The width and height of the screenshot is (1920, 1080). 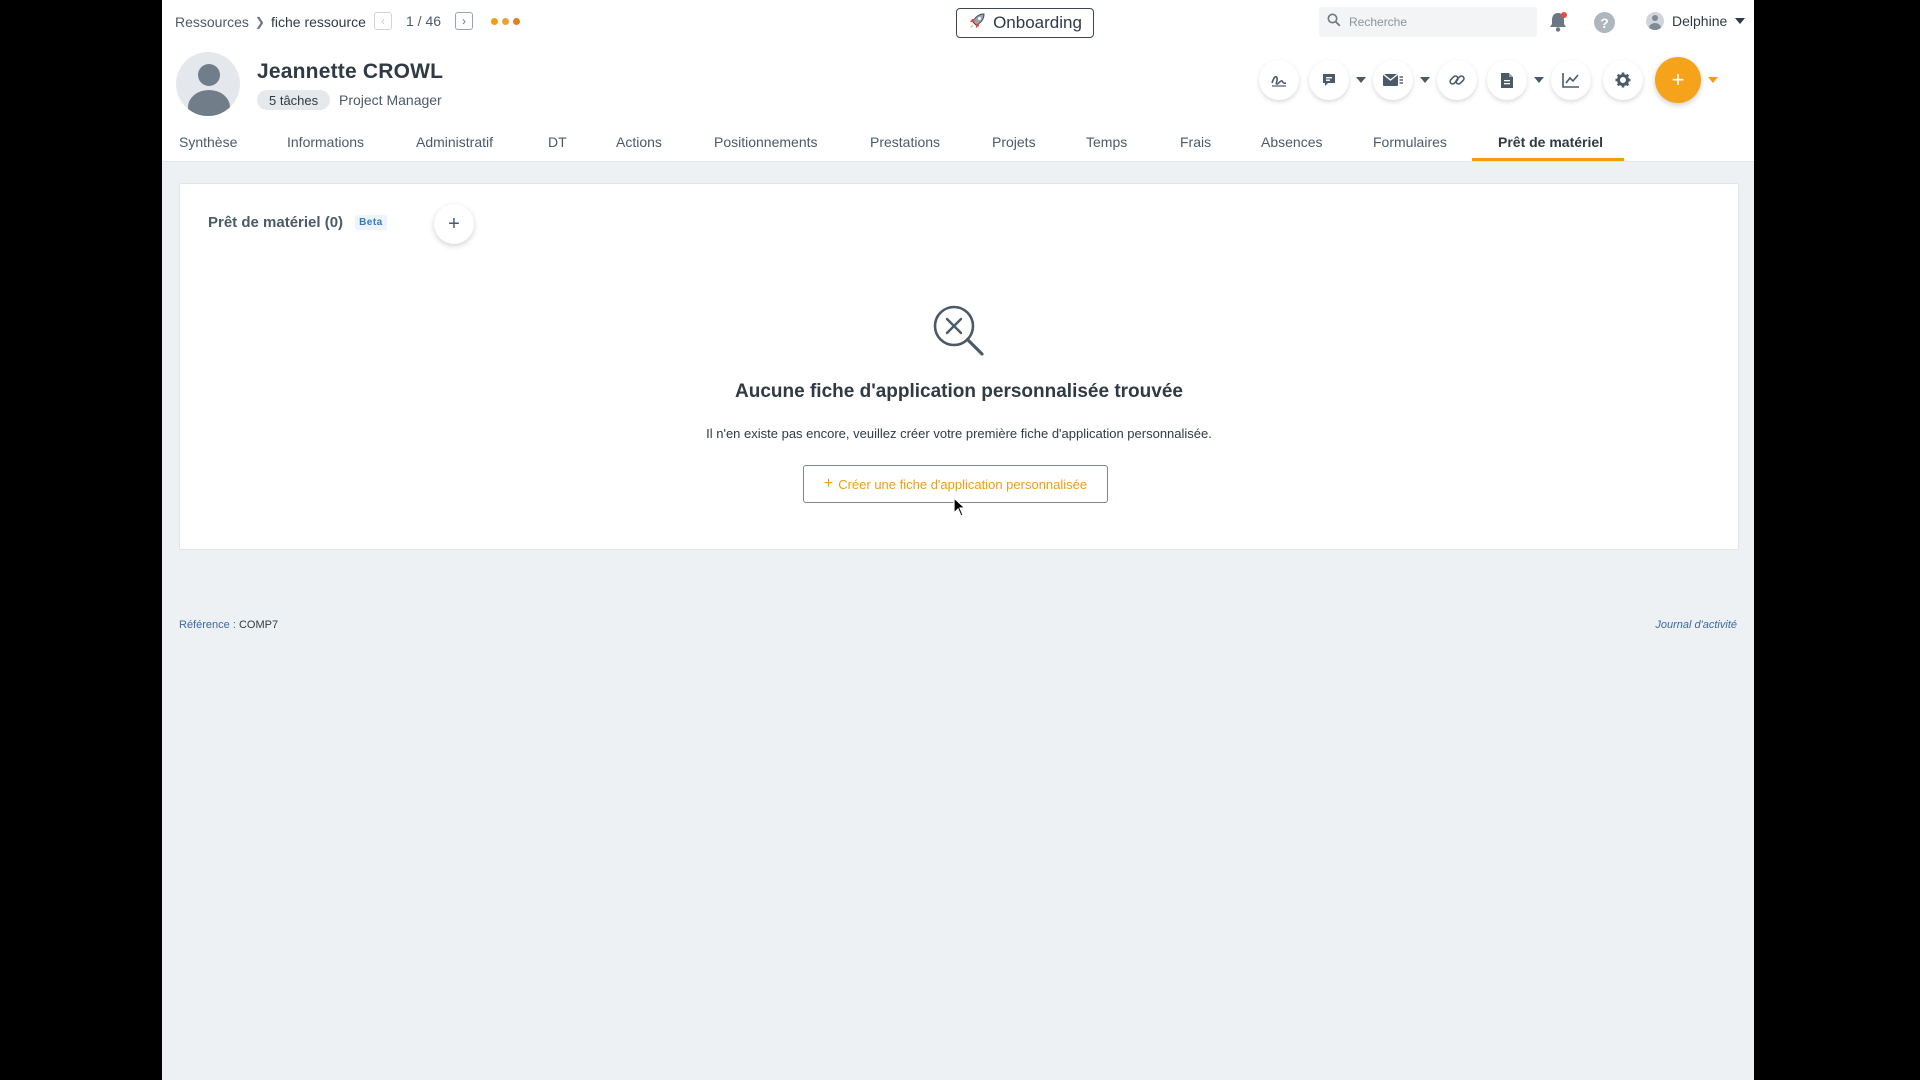 I want to click on document-dropdown-button, so click(x=1539, y=80).